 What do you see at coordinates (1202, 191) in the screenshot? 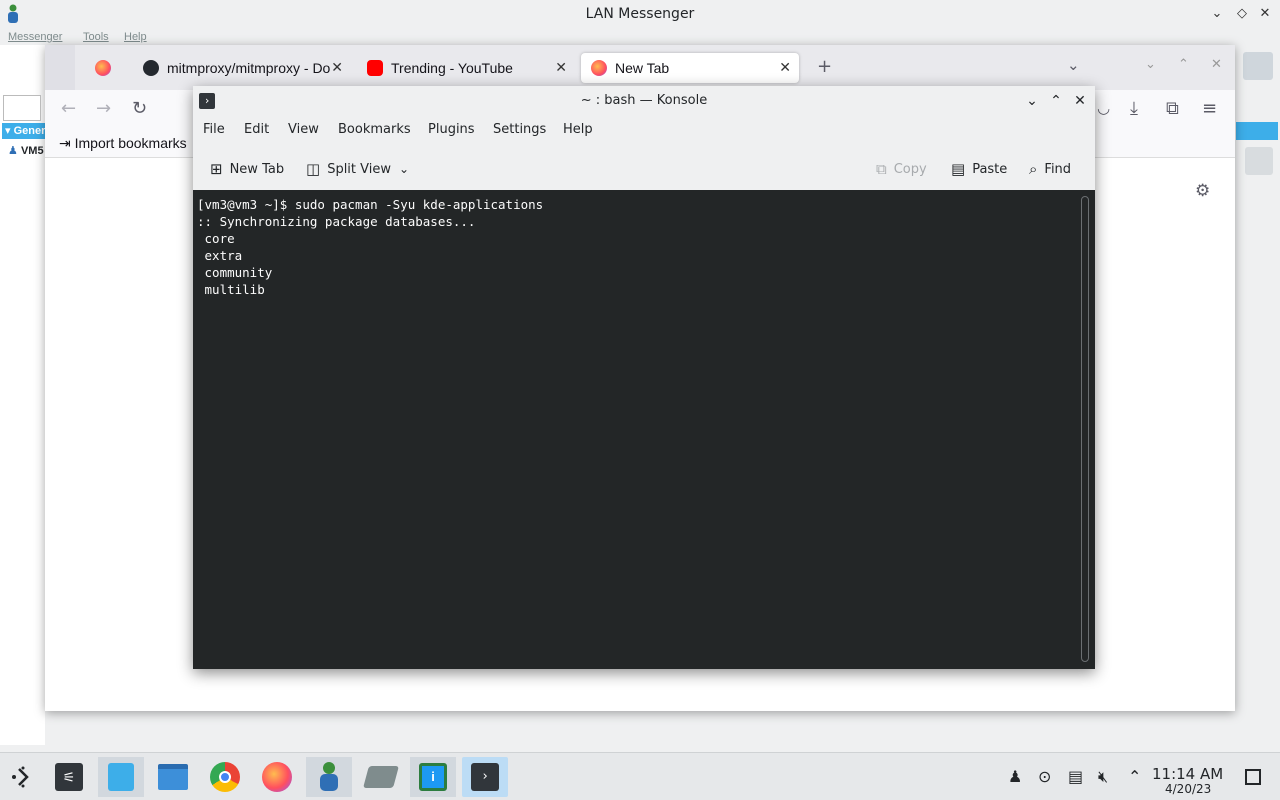
I see `gear-icon: ⚙` at bounding box center [1202, 191].